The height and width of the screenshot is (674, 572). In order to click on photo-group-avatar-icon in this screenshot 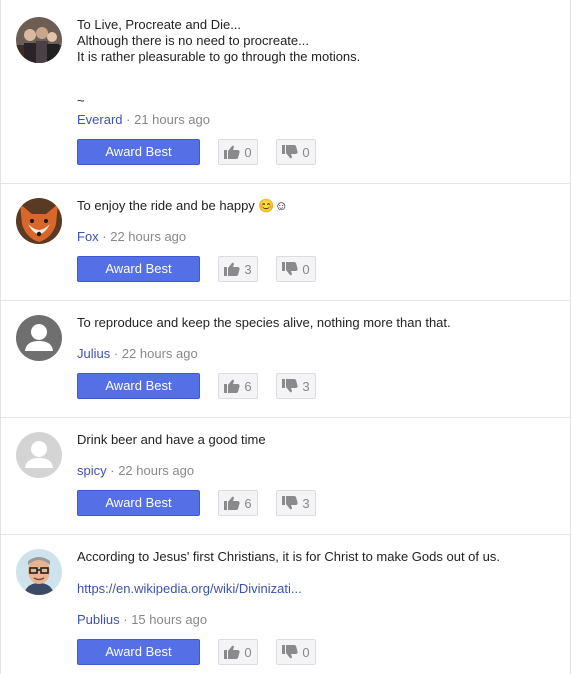, I will do `click(39, 40)`.